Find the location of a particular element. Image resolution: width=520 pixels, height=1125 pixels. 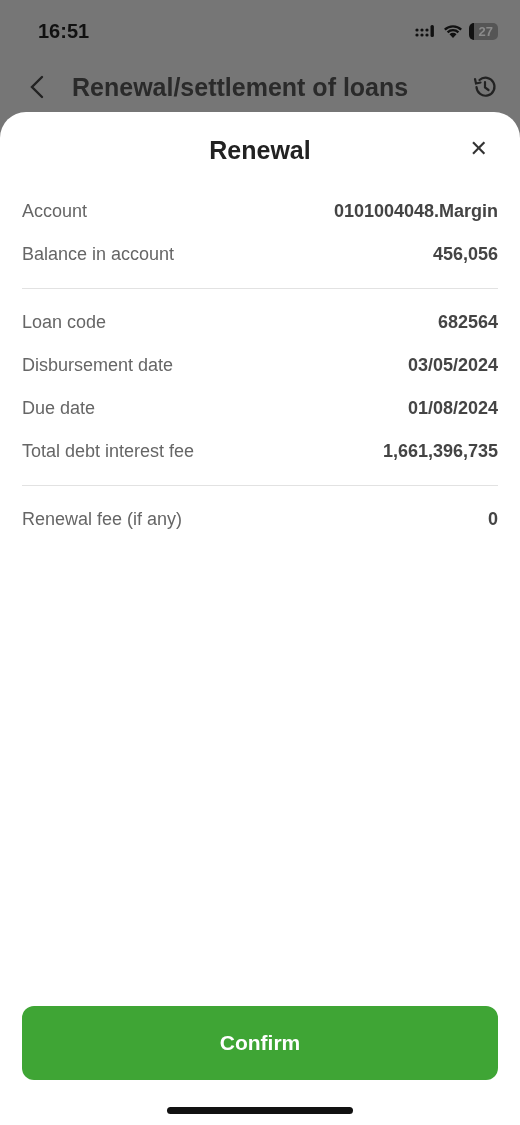

close-button: ✕ is located at coordinates (478, 148).